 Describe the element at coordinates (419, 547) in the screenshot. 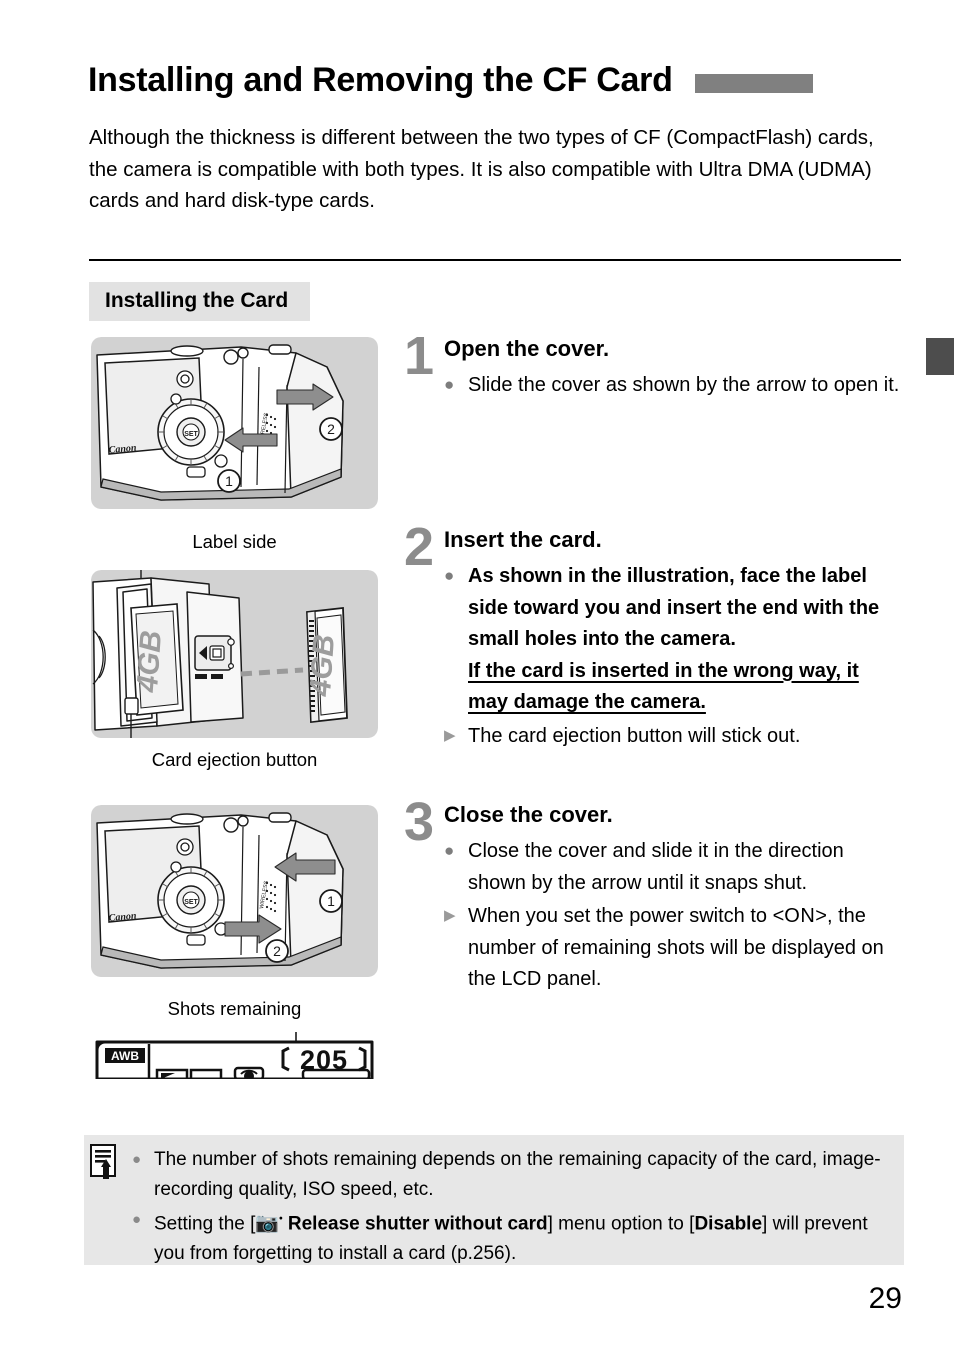

I see `step-2-number: 2` at that location.